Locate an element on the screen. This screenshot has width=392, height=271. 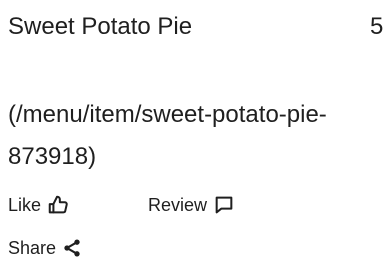
like-label: Like is located at coordinates (25, 205).